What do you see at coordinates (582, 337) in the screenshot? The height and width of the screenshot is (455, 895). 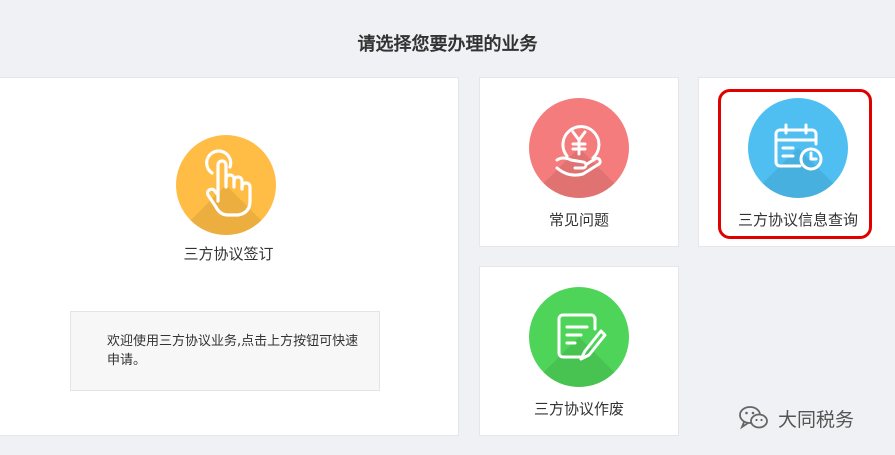 I see `document-pen-icon` at bounding box center [582, 337].